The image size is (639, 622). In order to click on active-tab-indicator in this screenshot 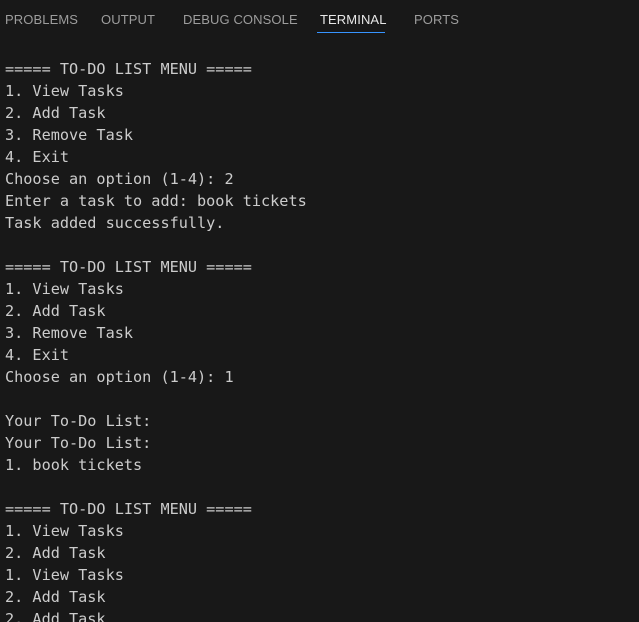, I will do `click(351, 32)`.